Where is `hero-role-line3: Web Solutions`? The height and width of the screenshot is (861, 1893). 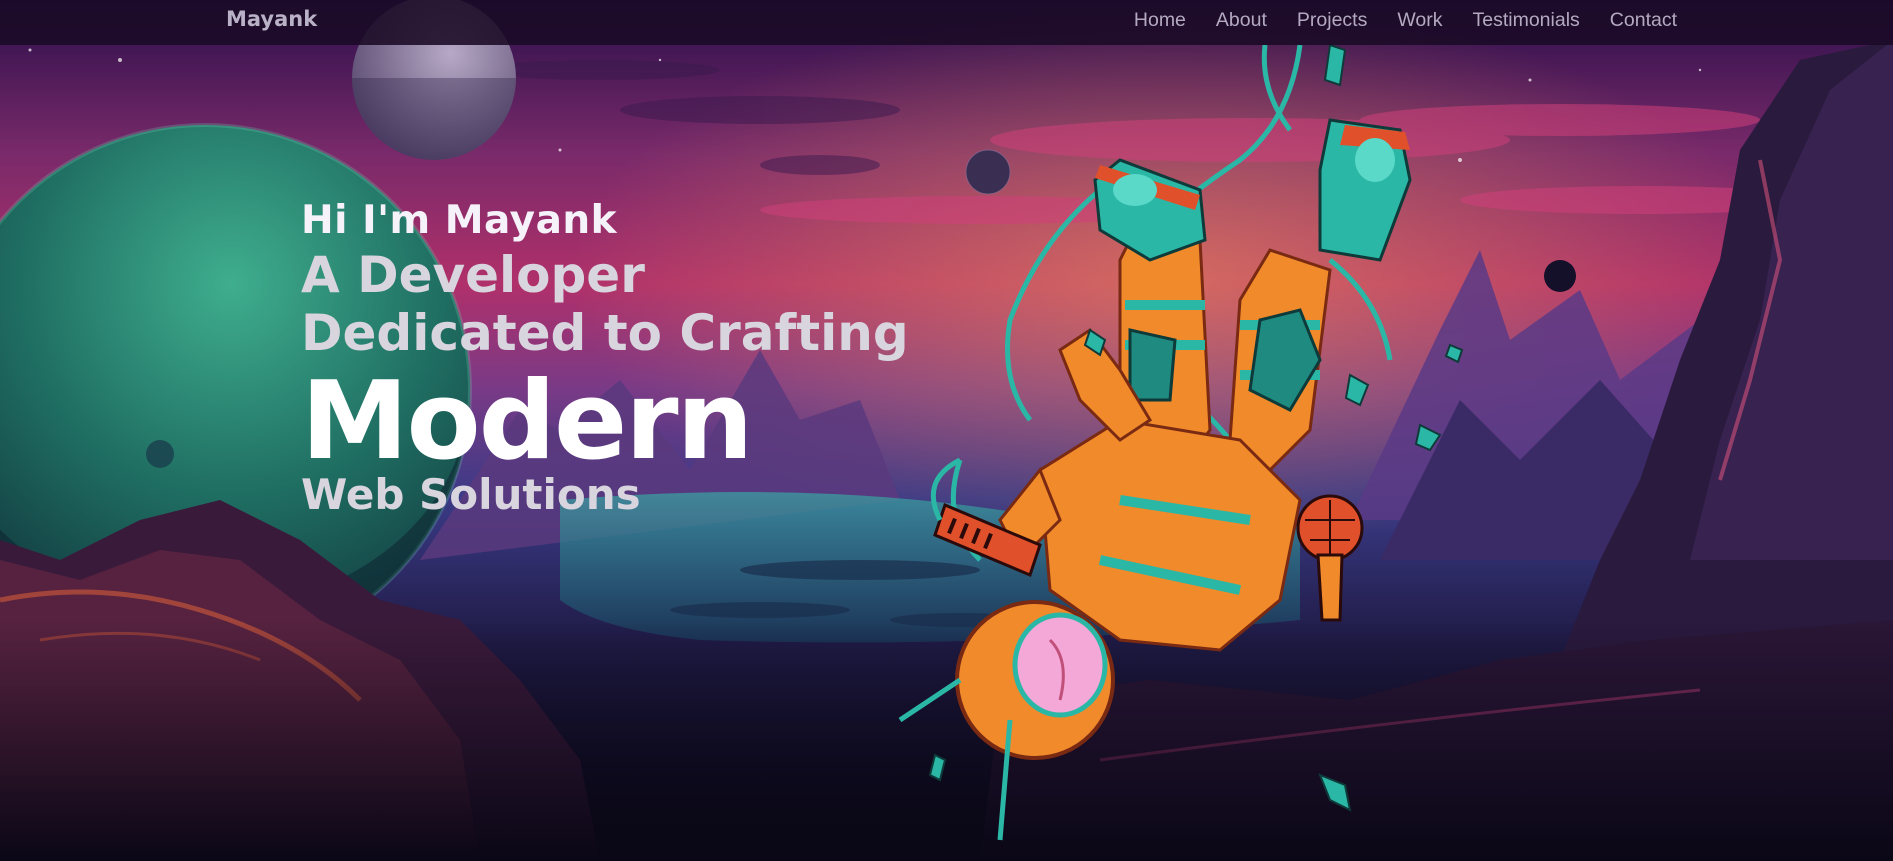 hero-role-line3: Web Solutions is located at coordinates (471, 494).